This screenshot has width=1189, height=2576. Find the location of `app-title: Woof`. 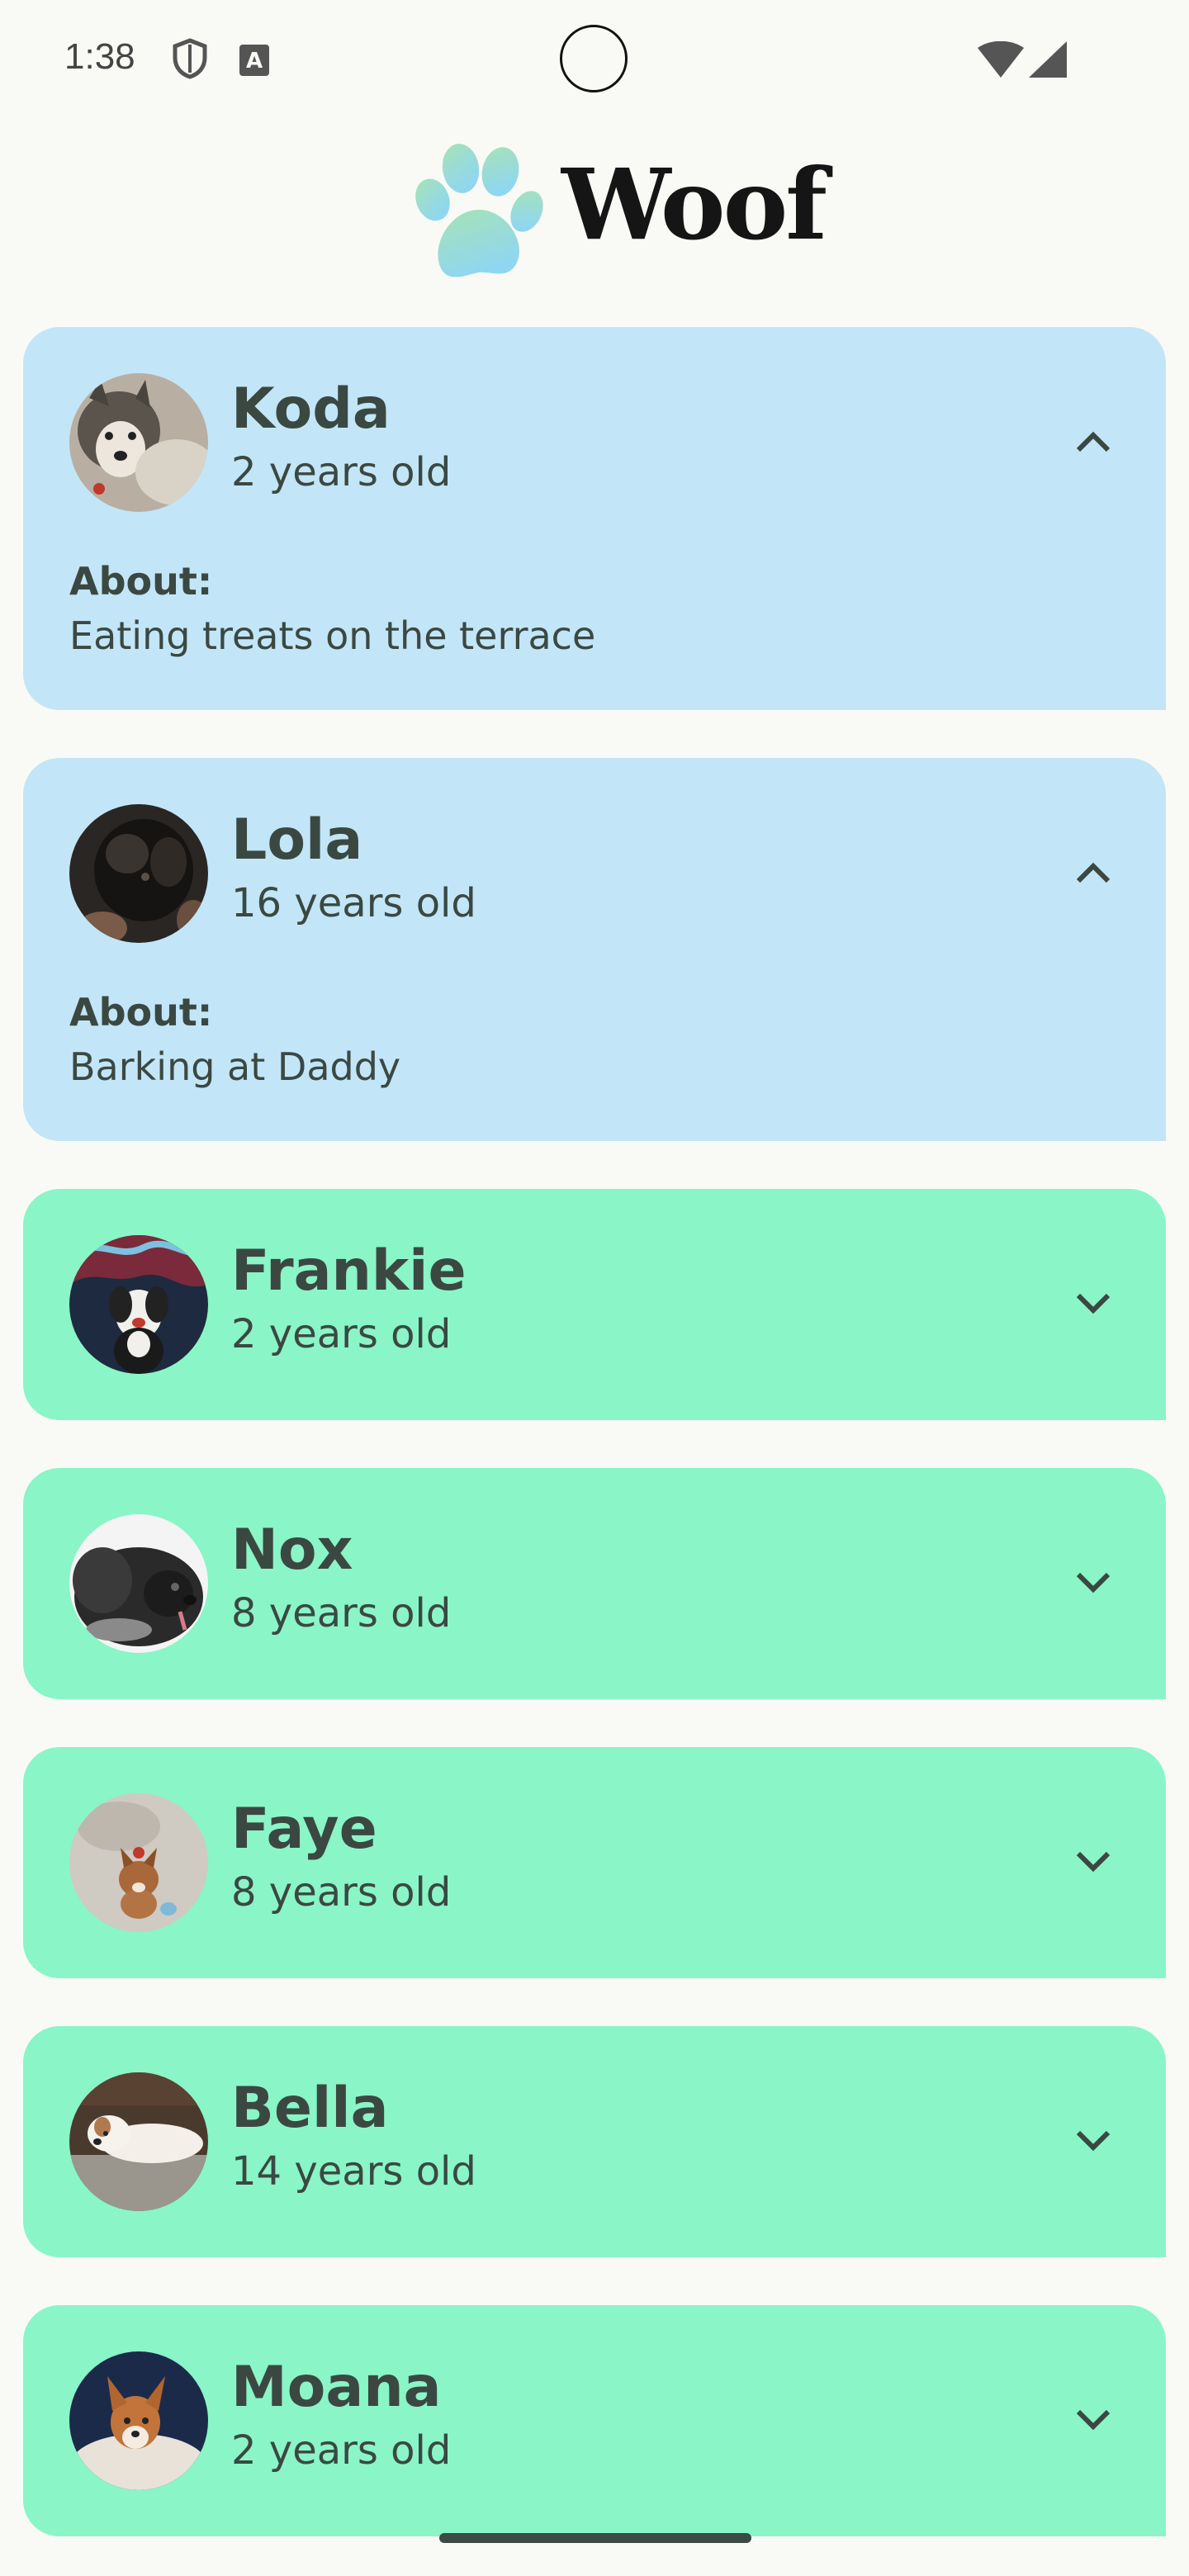

app-title: Woof is located at coordinates (694, 204).